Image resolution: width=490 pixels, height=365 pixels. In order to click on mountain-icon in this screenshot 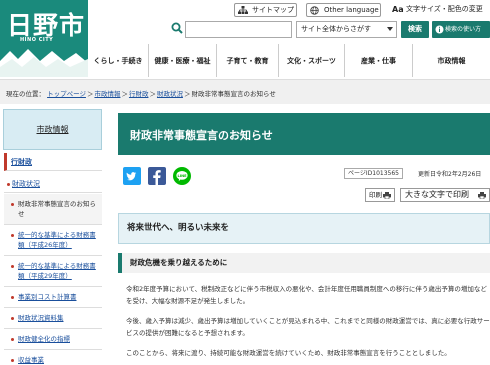, I will do `click(44, 63)`.